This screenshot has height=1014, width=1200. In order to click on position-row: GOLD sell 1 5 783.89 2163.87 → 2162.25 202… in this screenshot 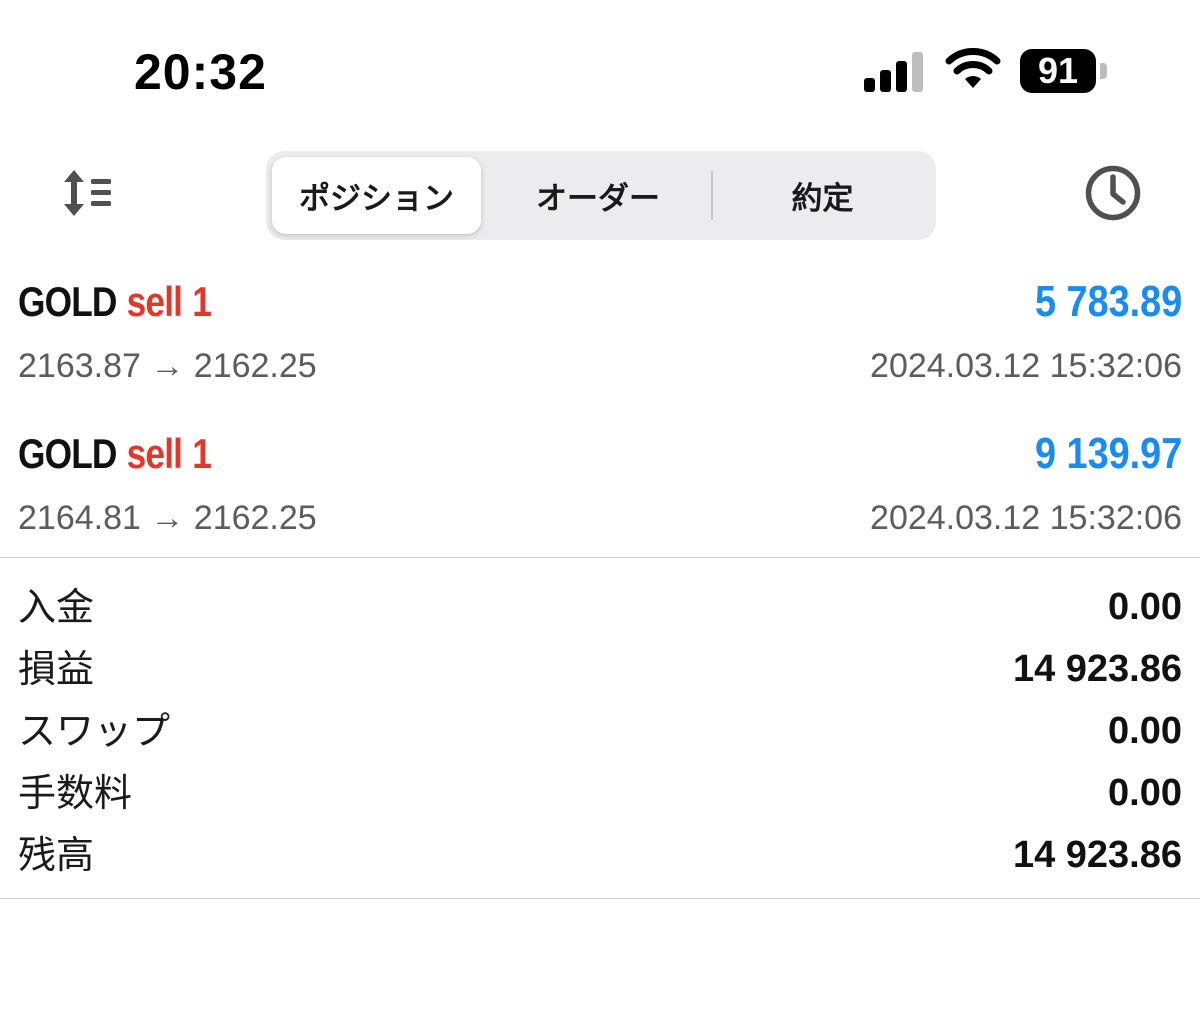, I will do `click(600, 340)`.